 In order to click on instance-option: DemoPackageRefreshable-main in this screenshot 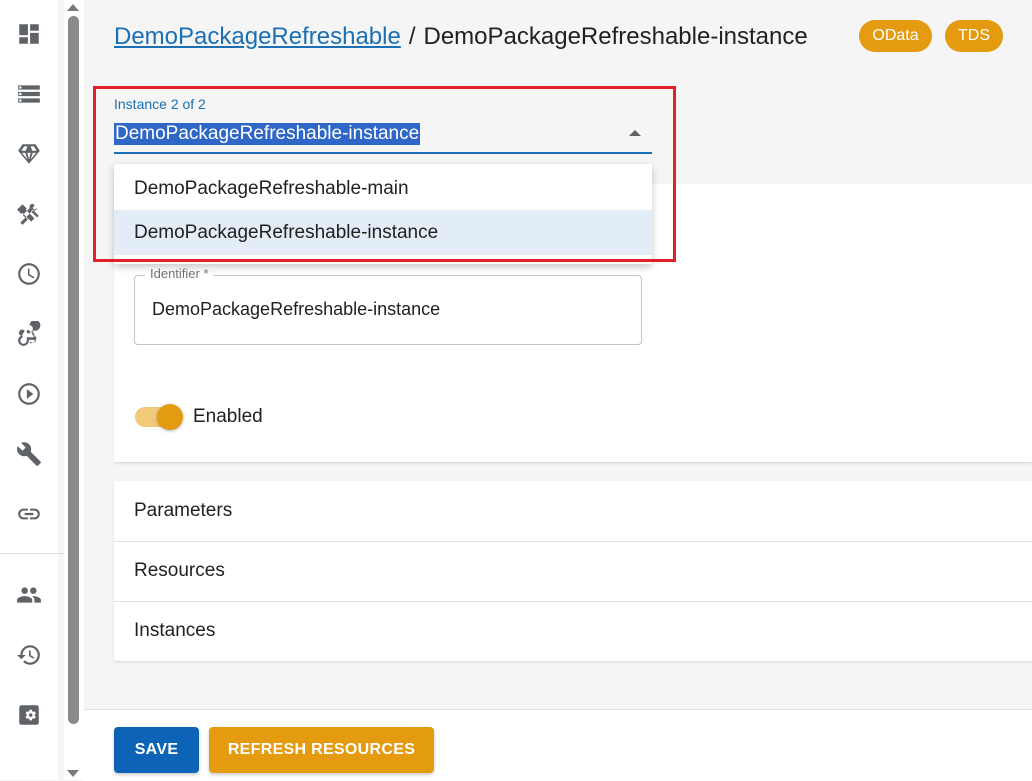, I will do `click(383, 188)`.